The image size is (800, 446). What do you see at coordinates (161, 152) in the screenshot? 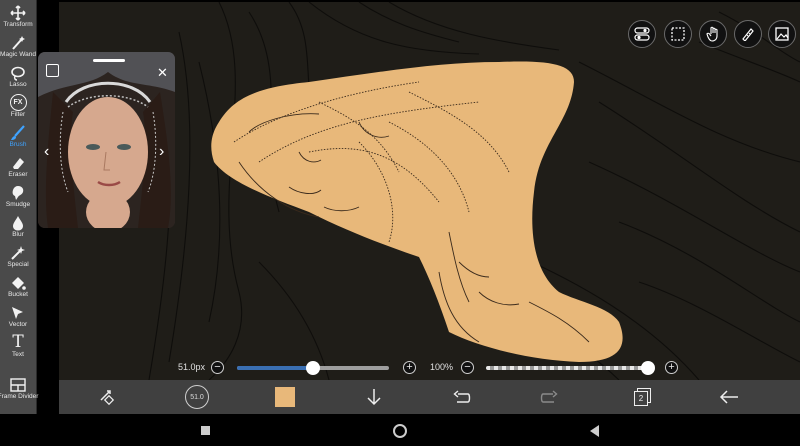
I see `reference-next-icon: ›` at bounding box center [161, 152].